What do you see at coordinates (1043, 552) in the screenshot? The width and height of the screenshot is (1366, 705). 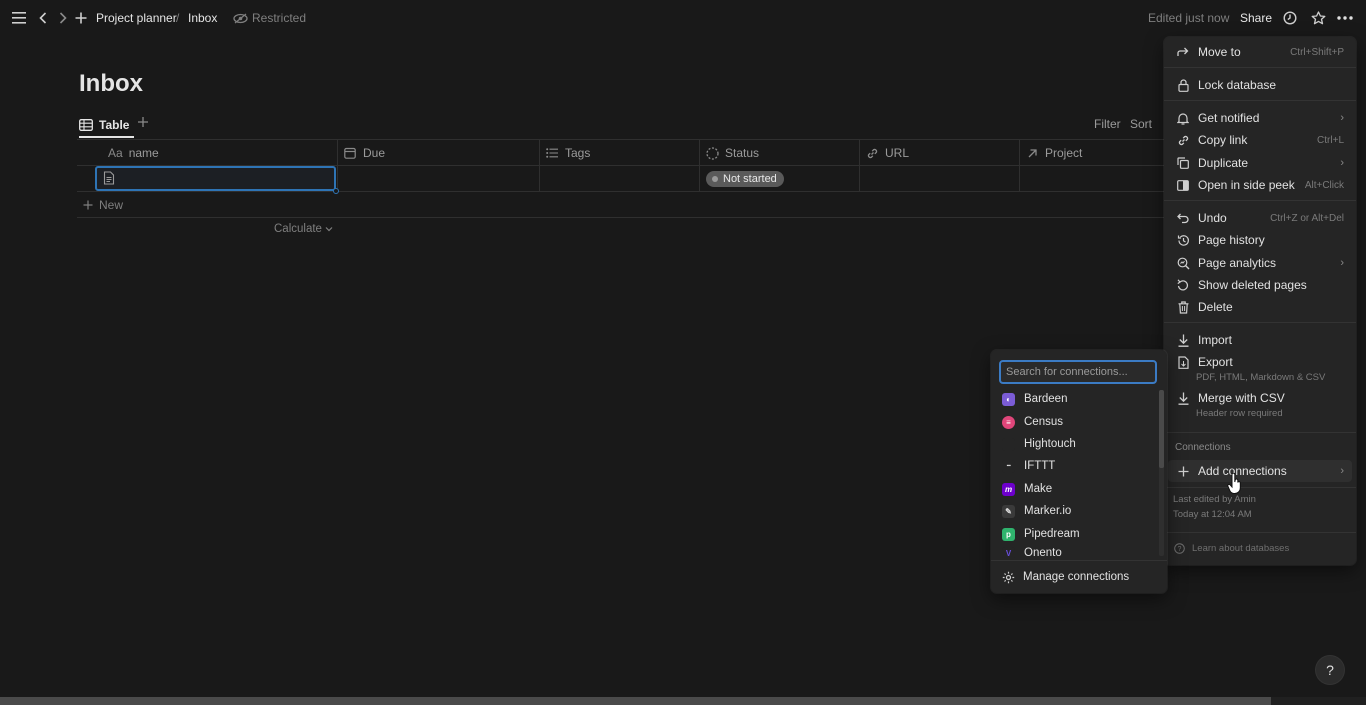 I see `connection-name: Onento` at bounding box center [1043, 552].